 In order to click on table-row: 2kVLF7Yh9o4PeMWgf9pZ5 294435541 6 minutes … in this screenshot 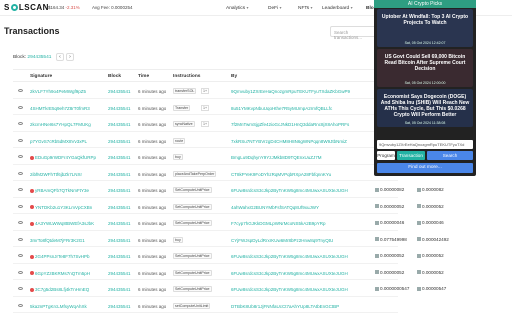, I will do `click(205, 91)`.